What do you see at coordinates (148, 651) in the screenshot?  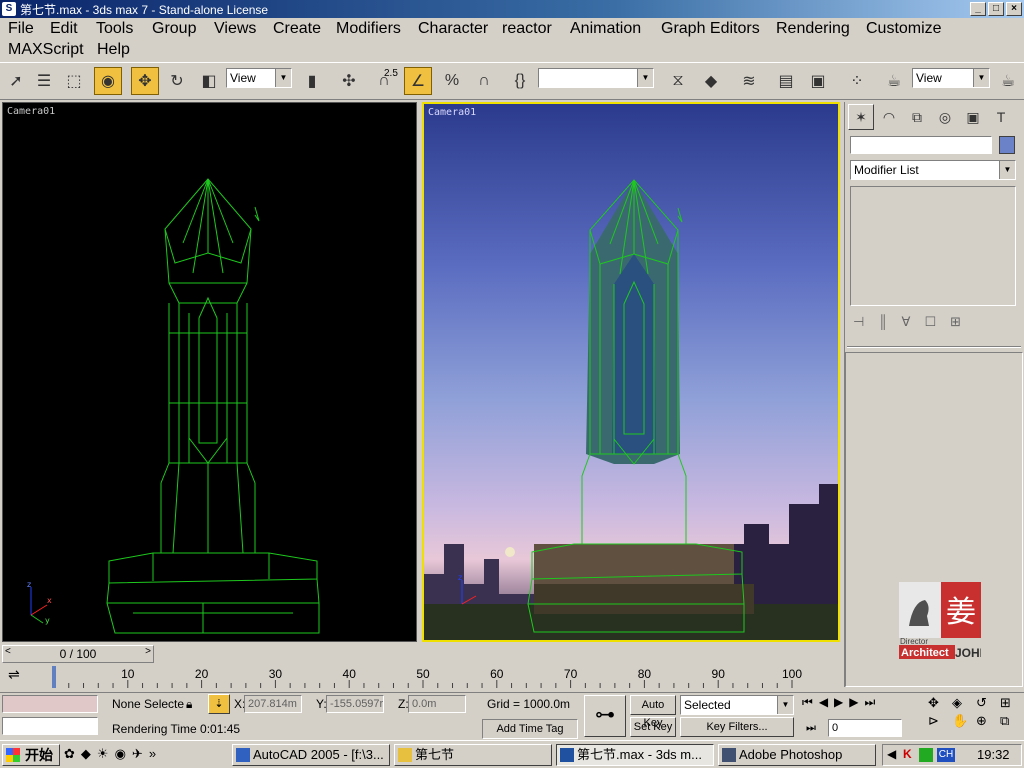 I see `next-frame-icon: >` at bounding box center [148, 651].